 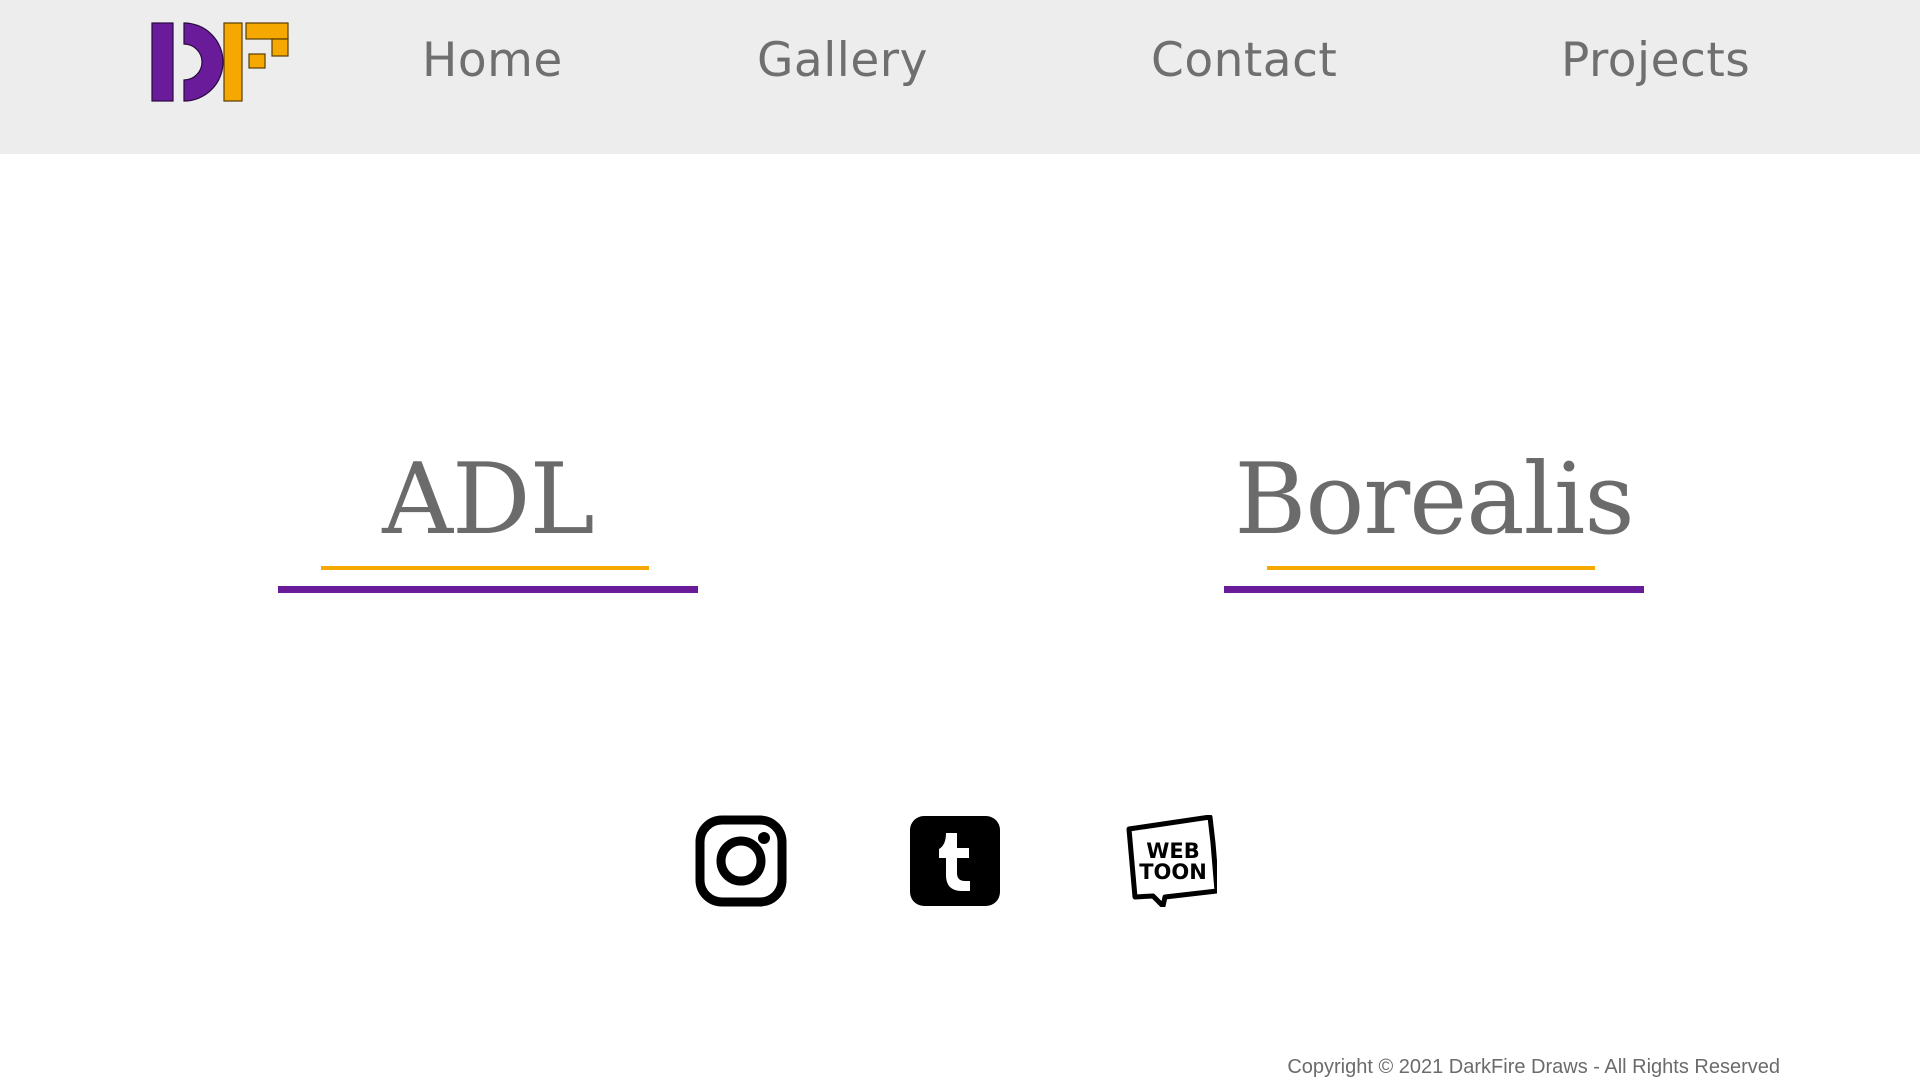 What do you see at coordinates (842, 60) in the screenshot?
I see `nav-gallery-link: Gallery` at bounding box center [842, 60].